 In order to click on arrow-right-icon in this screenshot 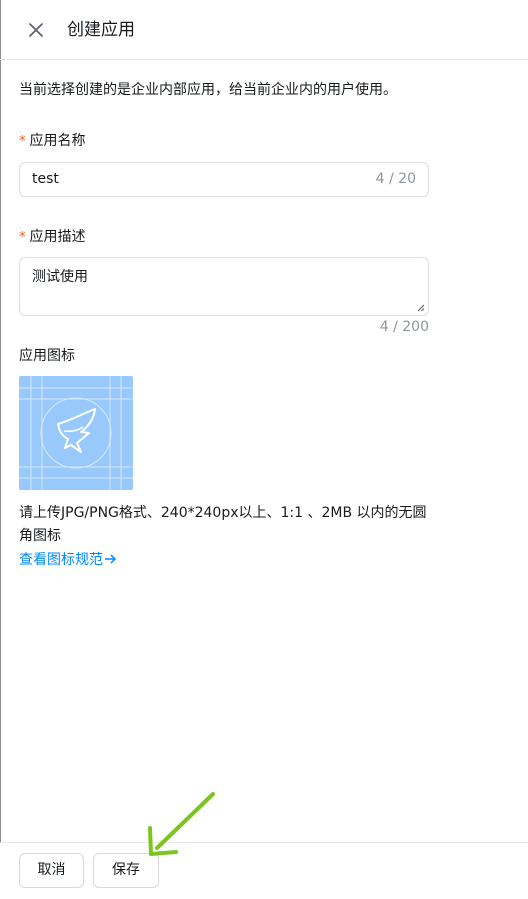, I will do `click(111, 559)`.